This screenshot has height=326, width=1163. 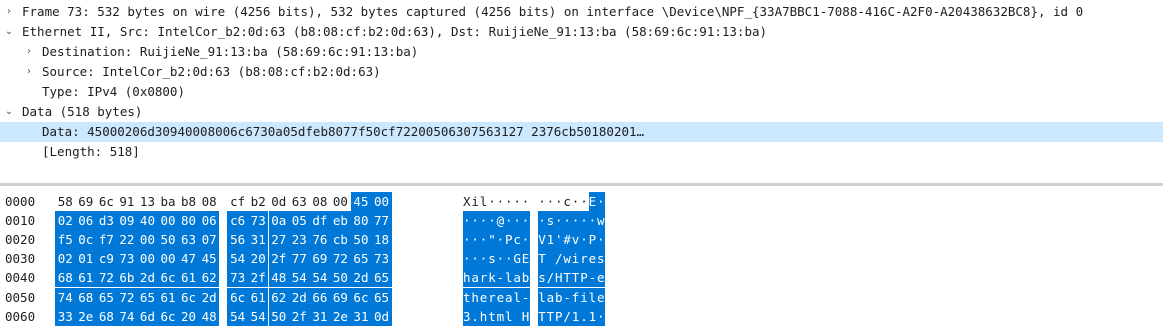 What do you see at coordinates (209, 278) in the screenshot?
I see `hex-byte: 62` at bounding box center [209, 278].